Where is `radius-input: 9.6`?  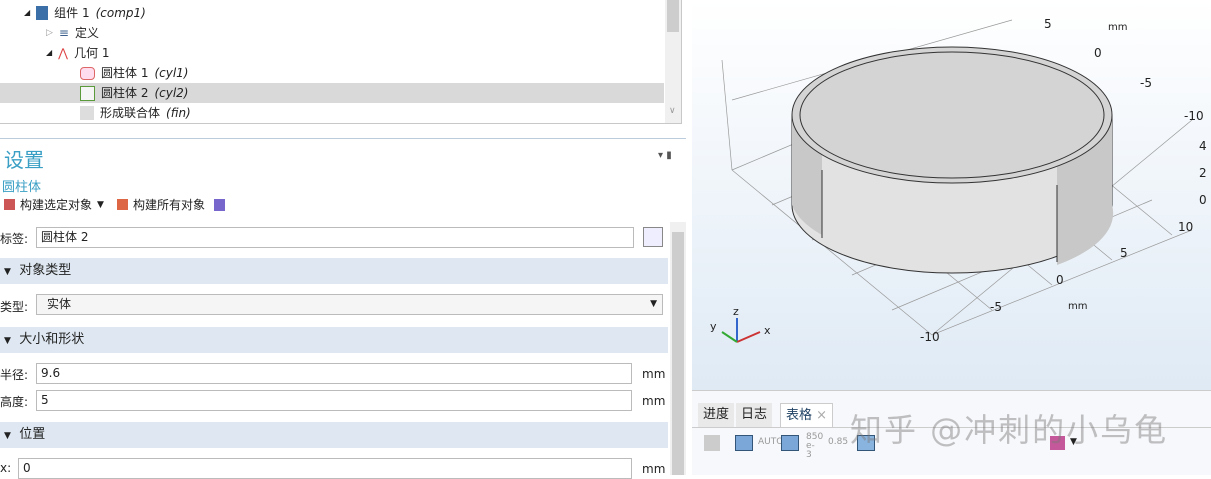 radius-input: 9.6 is located at coordinates (334, 373).